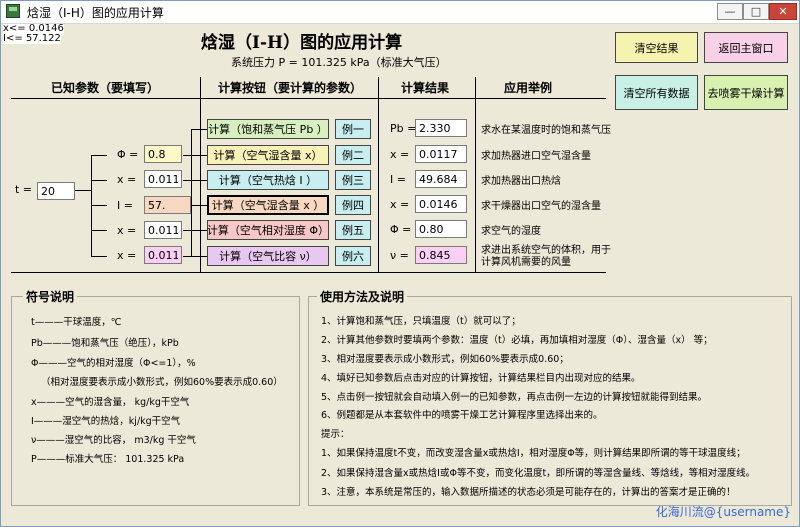  What do you see at coordinates (268, 256) in the screenshot?
I see `calc-specific-volume-button: 计算（空气比容 ν）` at bounding box center [268, 256].